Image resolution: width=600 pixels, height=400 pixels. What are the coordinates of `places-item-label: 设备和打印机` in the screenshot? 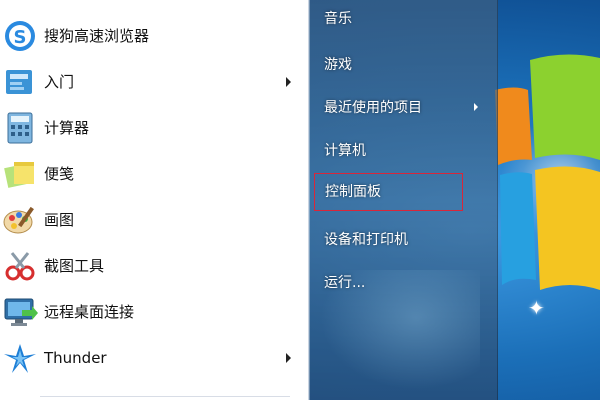 It's located at (366, 240).